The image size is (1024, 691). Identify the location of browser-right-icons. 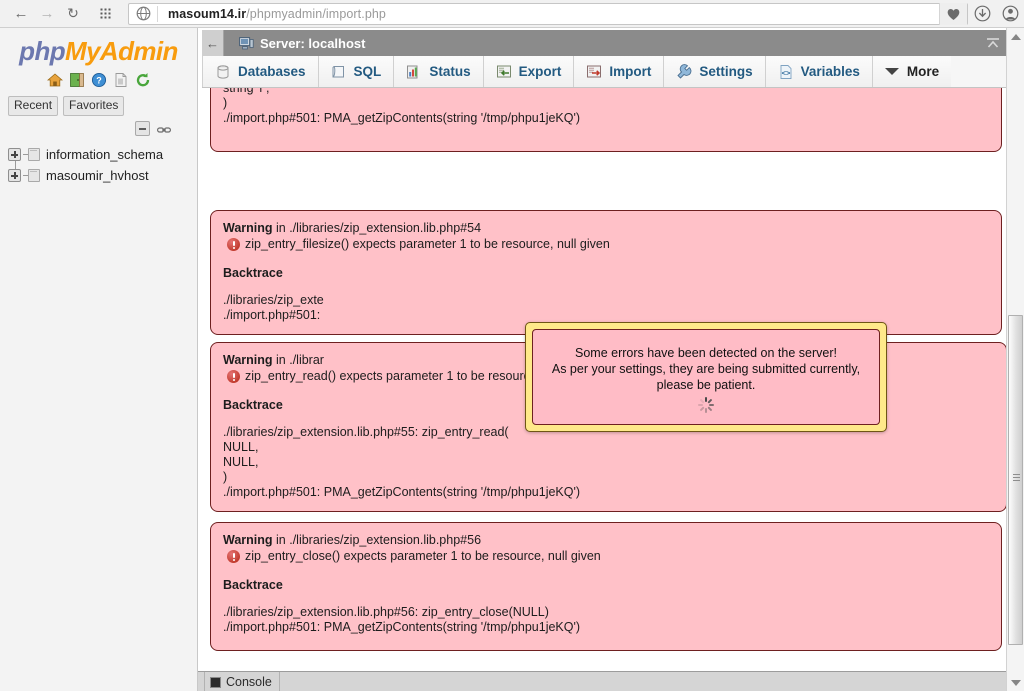
(996, 14).